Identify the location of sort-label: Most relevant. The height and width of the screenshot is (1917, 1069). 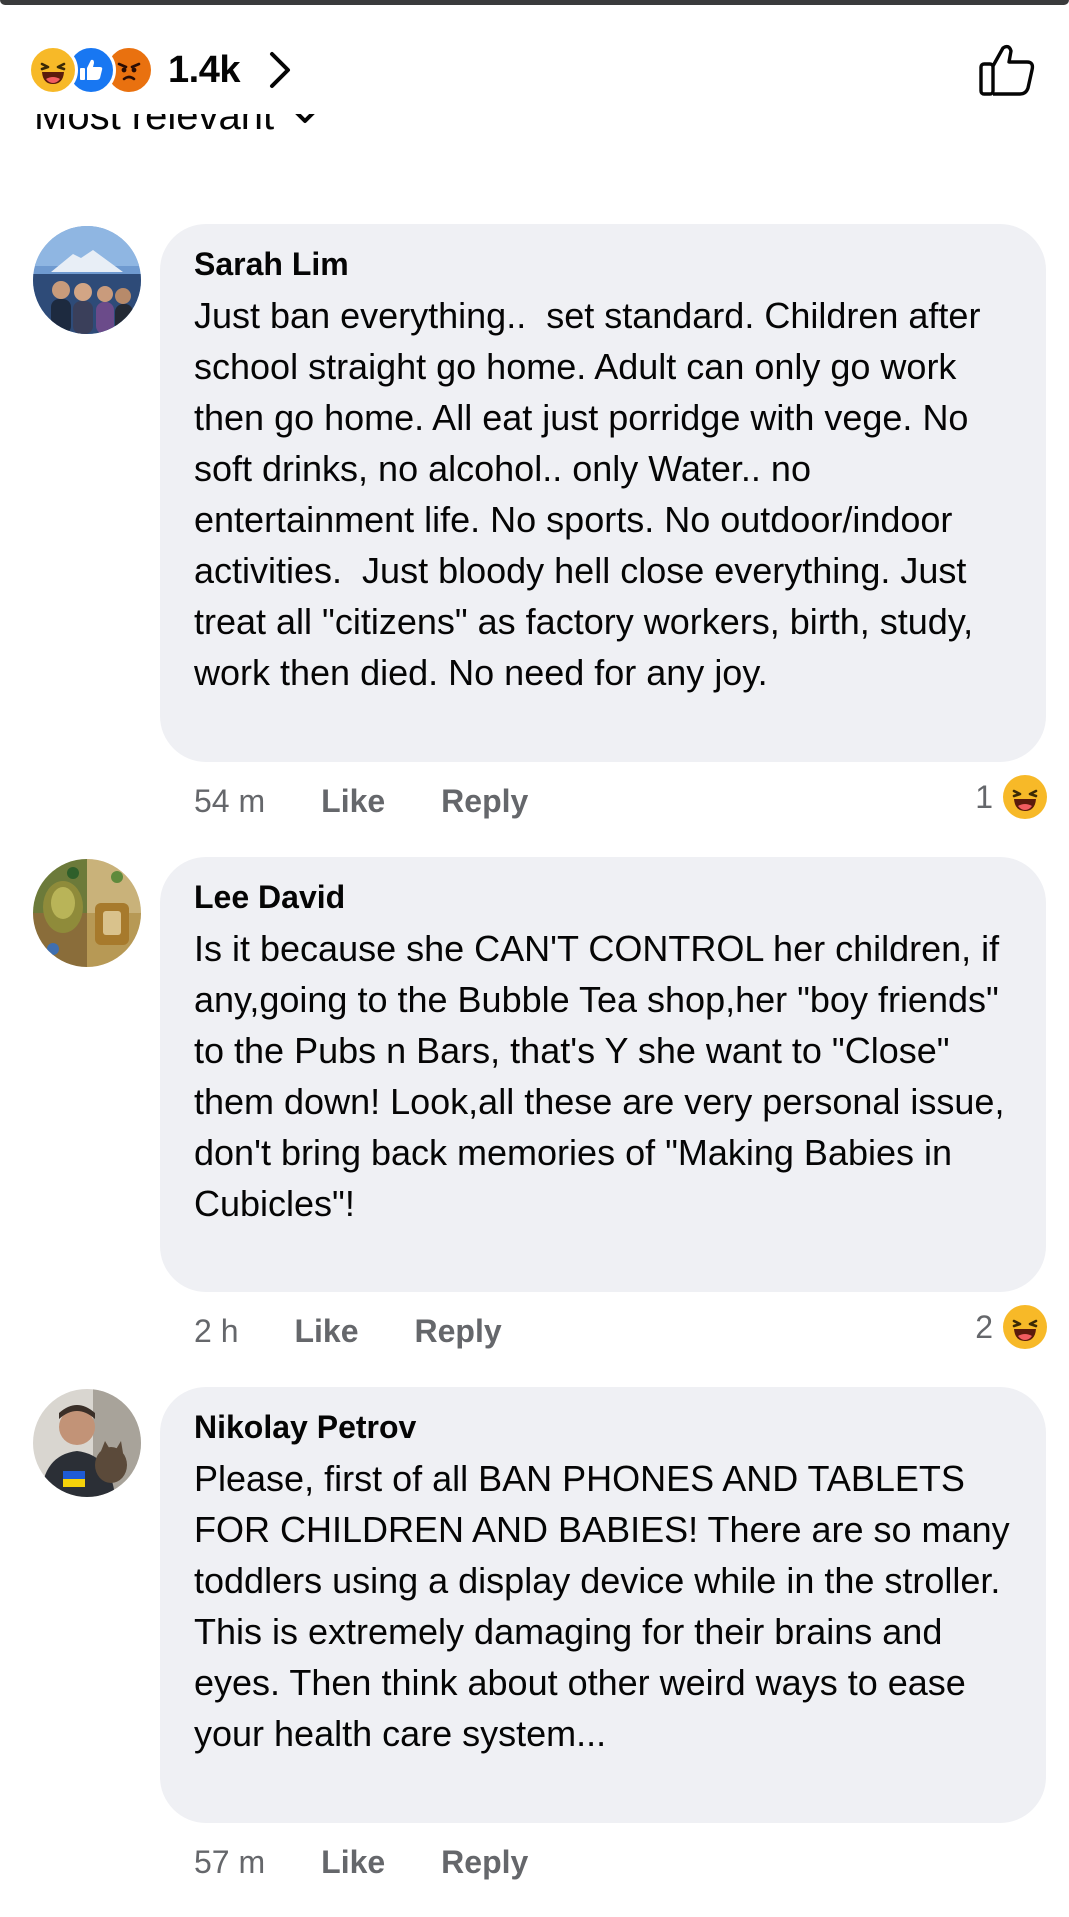
(154, 126).